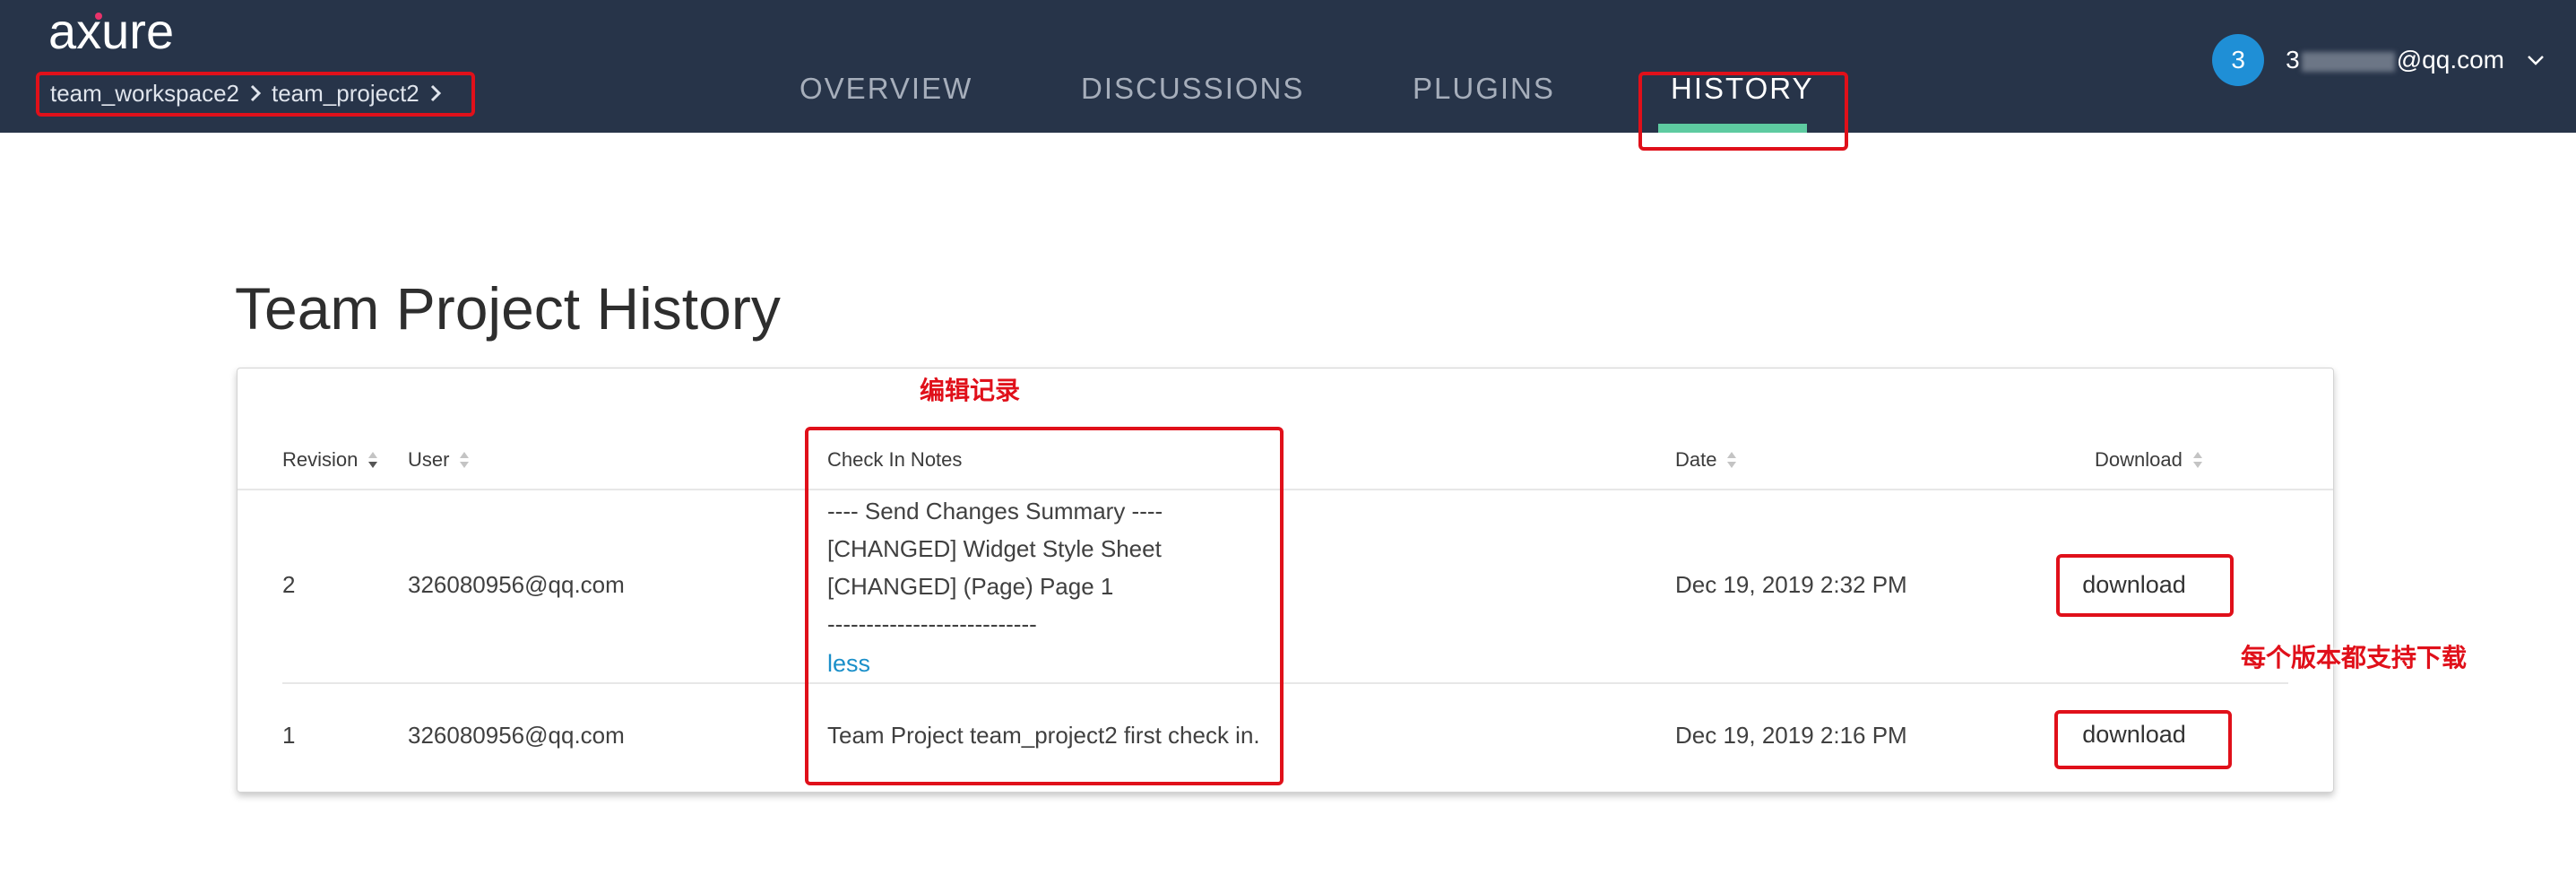 The height and width of the screenshot is (884, 2576). I want to click on user-email-suffix: @qq.com, so click(2450, 60).